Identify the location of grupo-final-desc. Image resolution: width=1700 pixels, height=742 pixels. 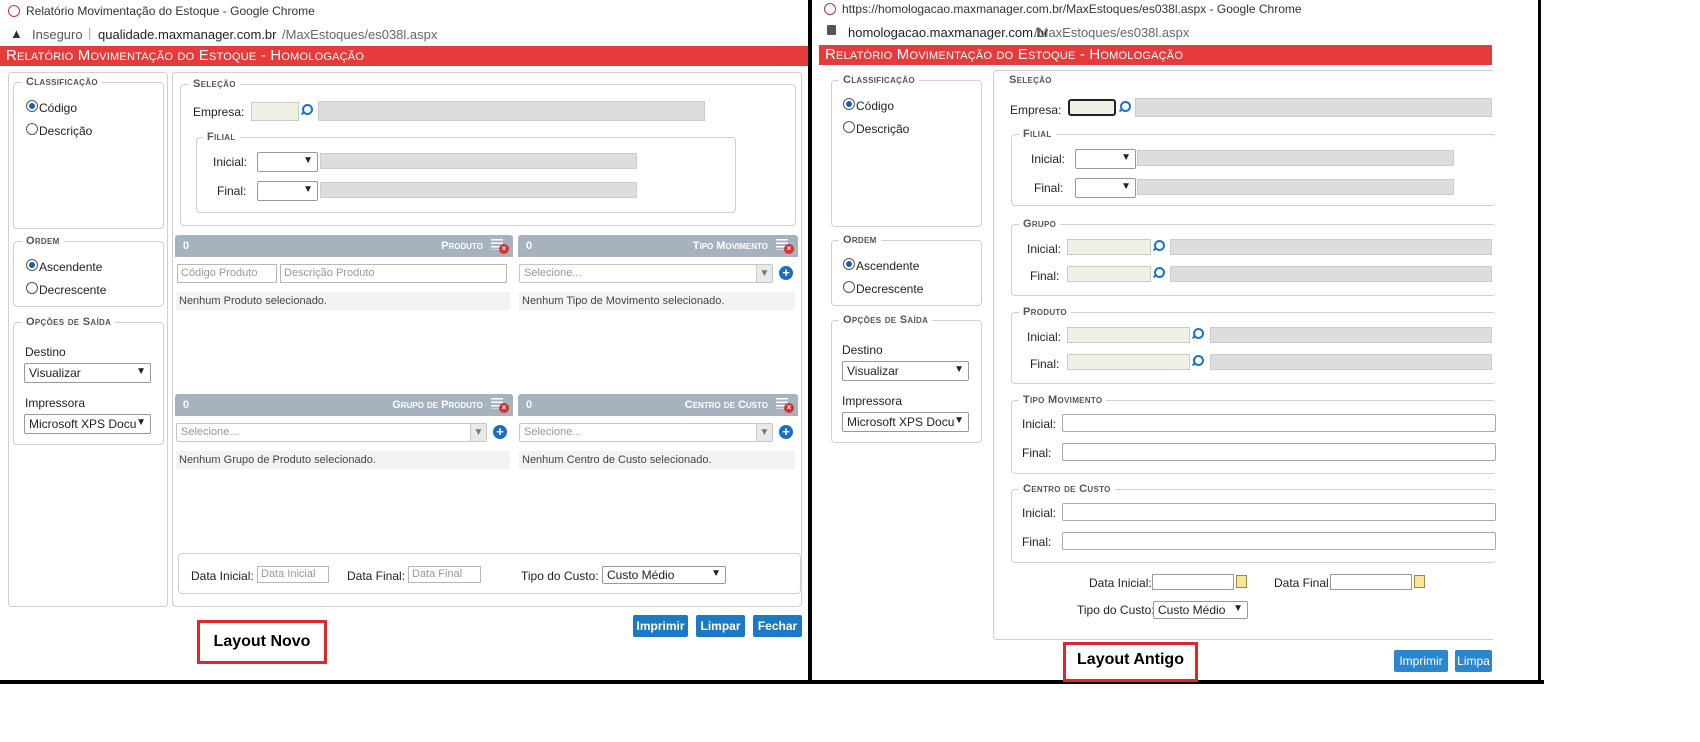
(1331, 274).